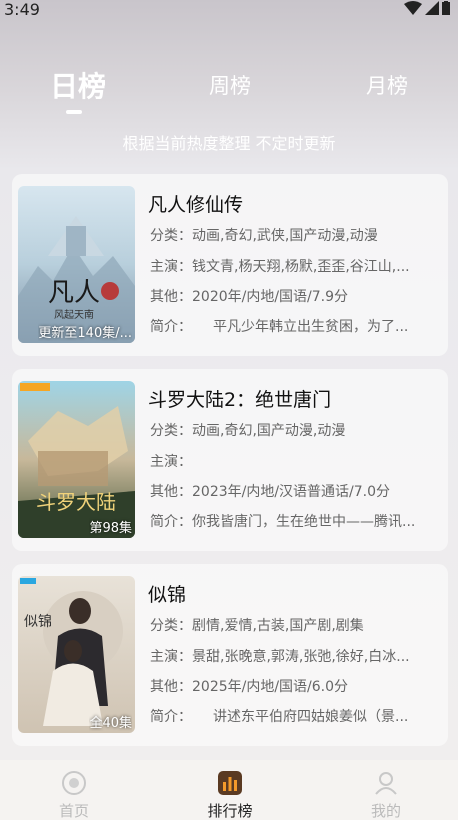 This screenshot has width=458, height=820. Describe the element at coordinates (270, 492) in the screenshot. I see `item-other: 其他：2023年/内地/汉语普通话/7.0分` at that location.